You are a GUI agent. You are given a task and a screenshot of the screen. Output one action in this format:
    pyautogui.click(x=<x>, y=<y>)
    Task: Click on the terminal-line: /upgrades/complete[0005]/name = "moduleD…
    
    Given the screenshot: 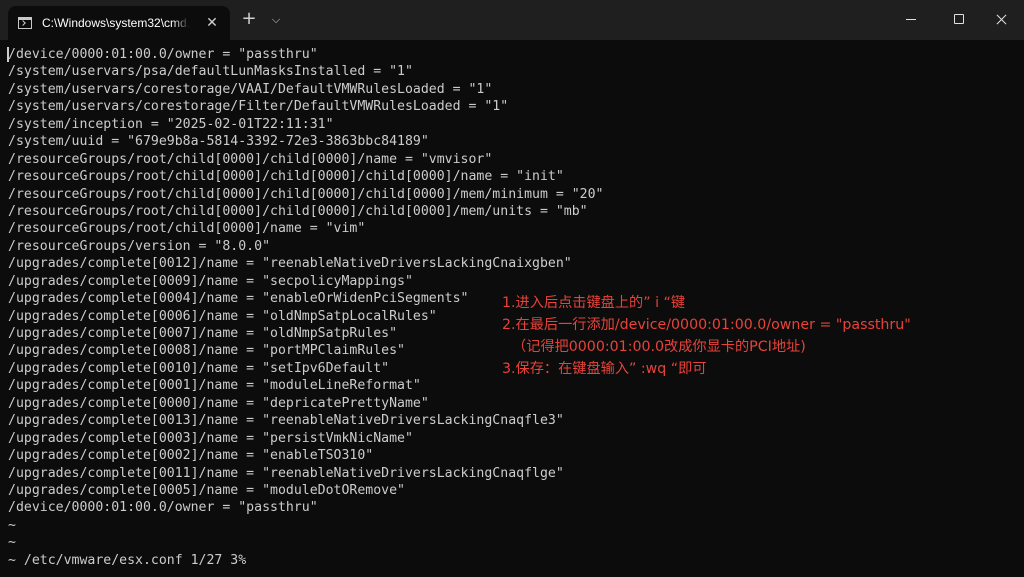 What is the action you would take?
    pyautogui.click(x=206, y=490)
    